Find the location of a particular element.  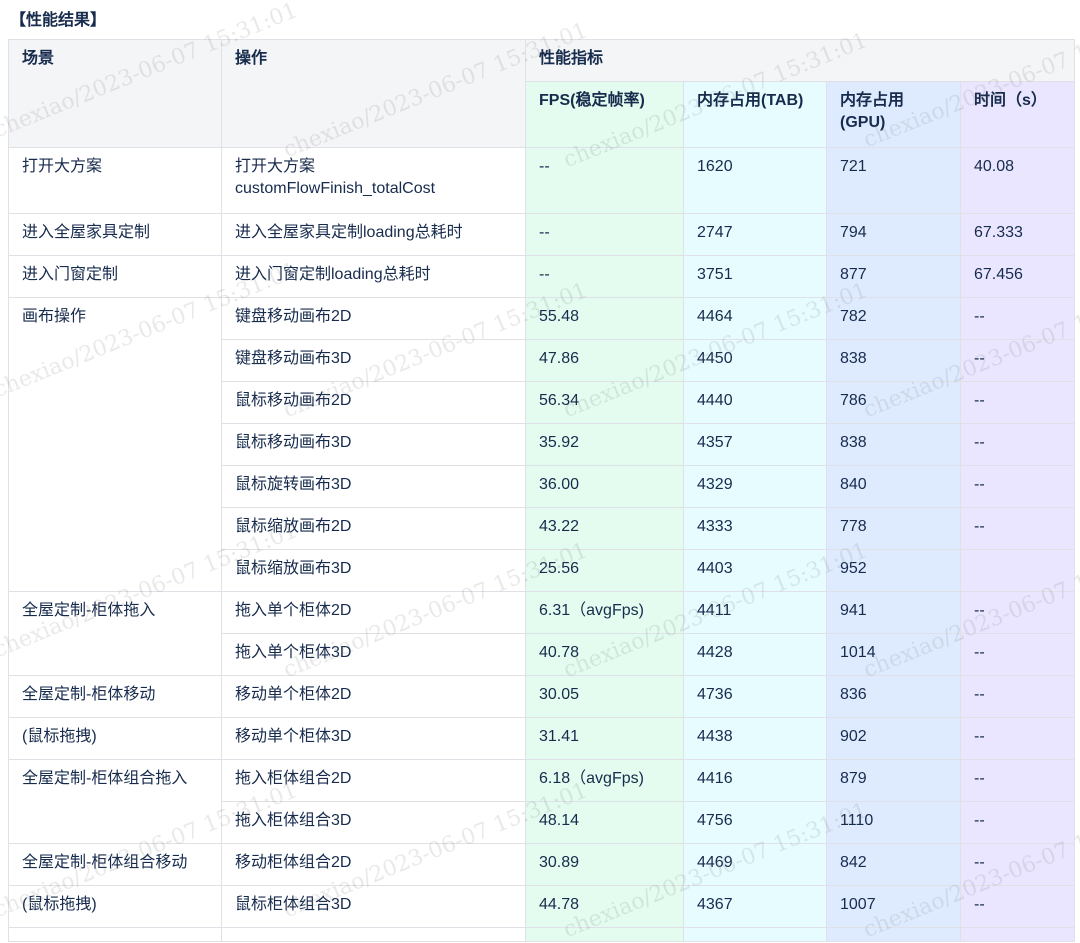

table-row: 进入门窗定制 进入门窗定制loading总耗时 -- 3751 877 67.456 is located at coordinates (542, 276).